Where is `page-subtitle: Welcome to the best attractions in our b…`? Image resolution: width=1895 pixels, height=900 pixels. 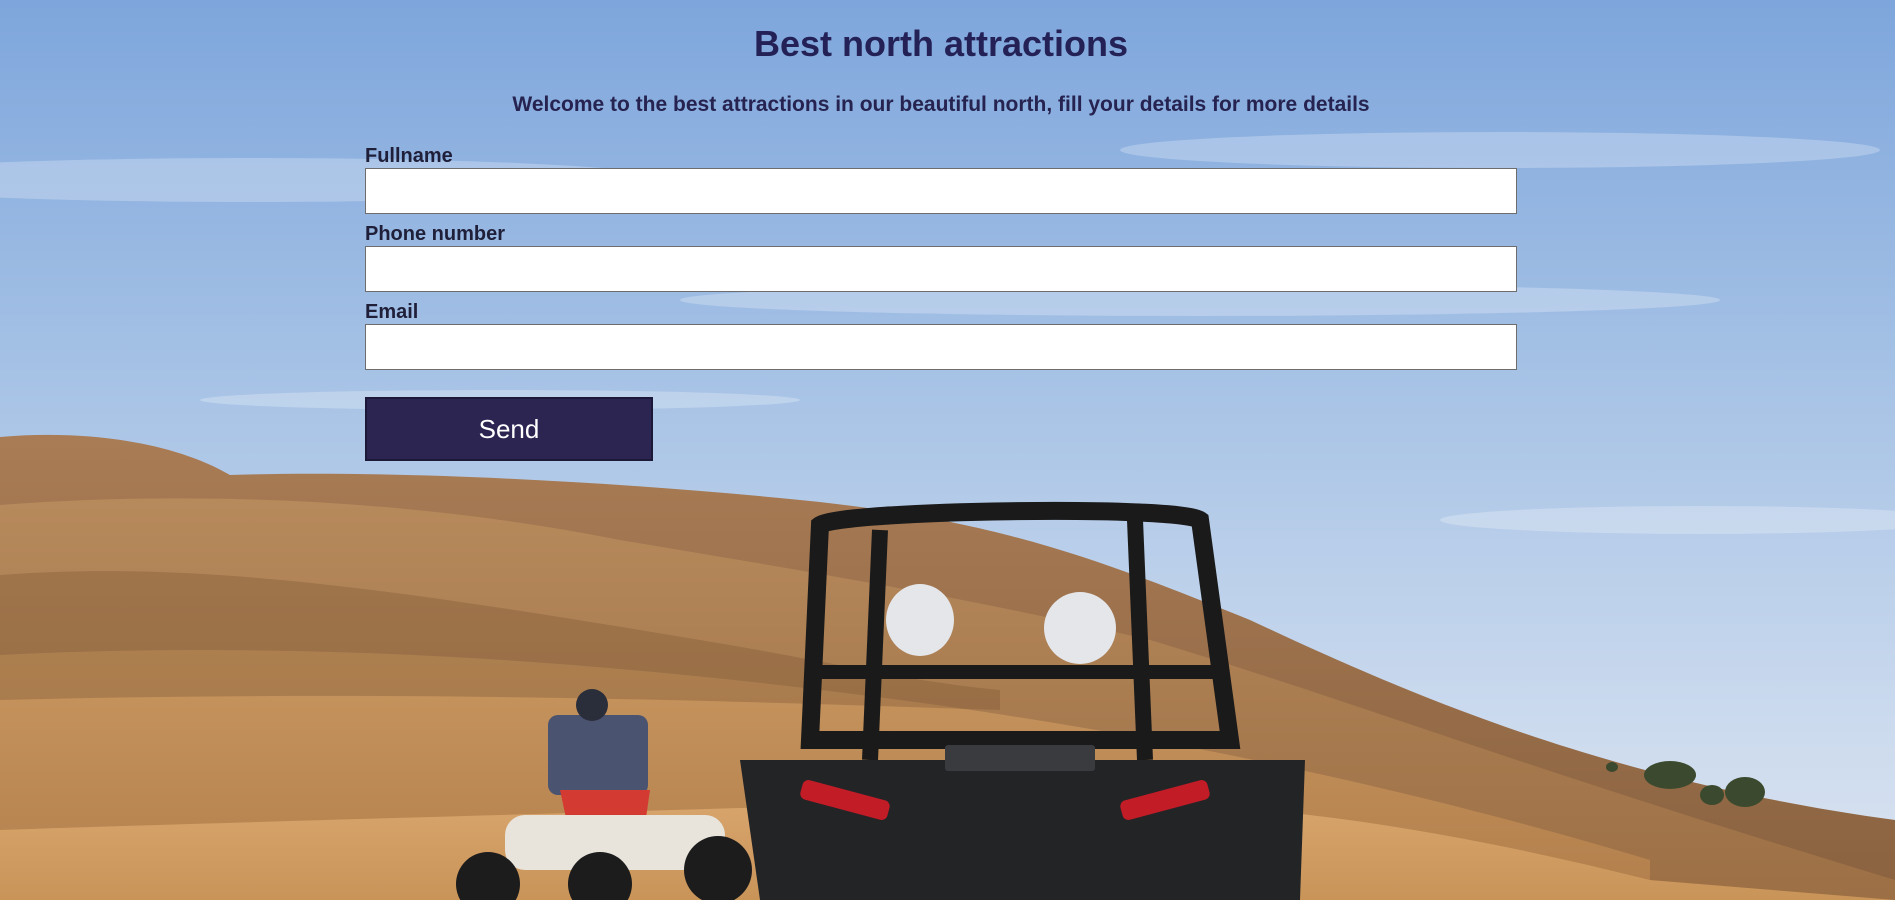
page-subtitle: Welcome to the best attractions in our b… is located at coordinates (941, 104).